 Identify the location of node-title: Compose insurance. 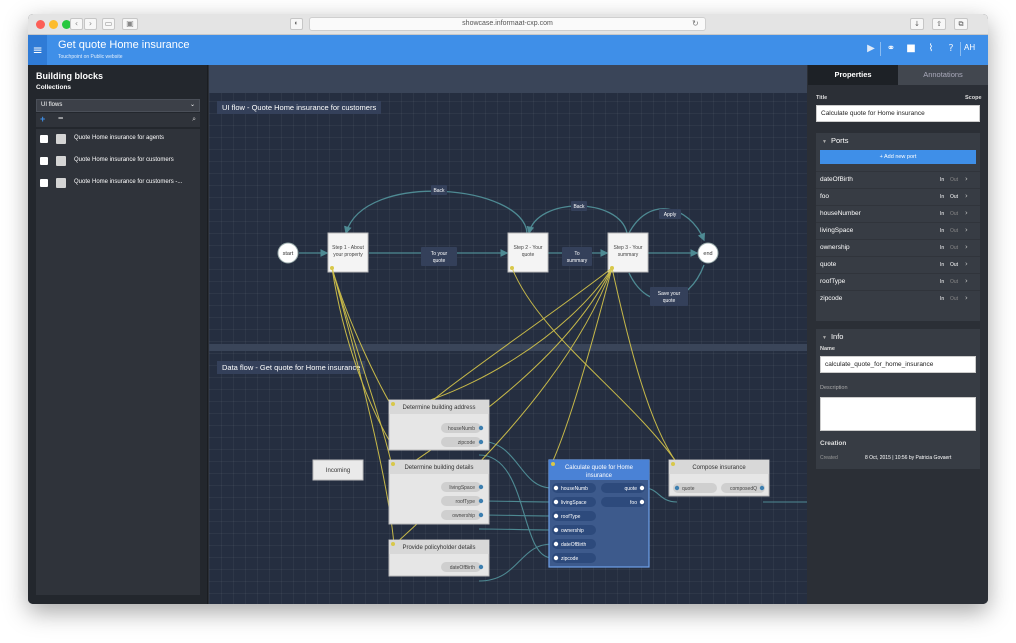
(719, 468).